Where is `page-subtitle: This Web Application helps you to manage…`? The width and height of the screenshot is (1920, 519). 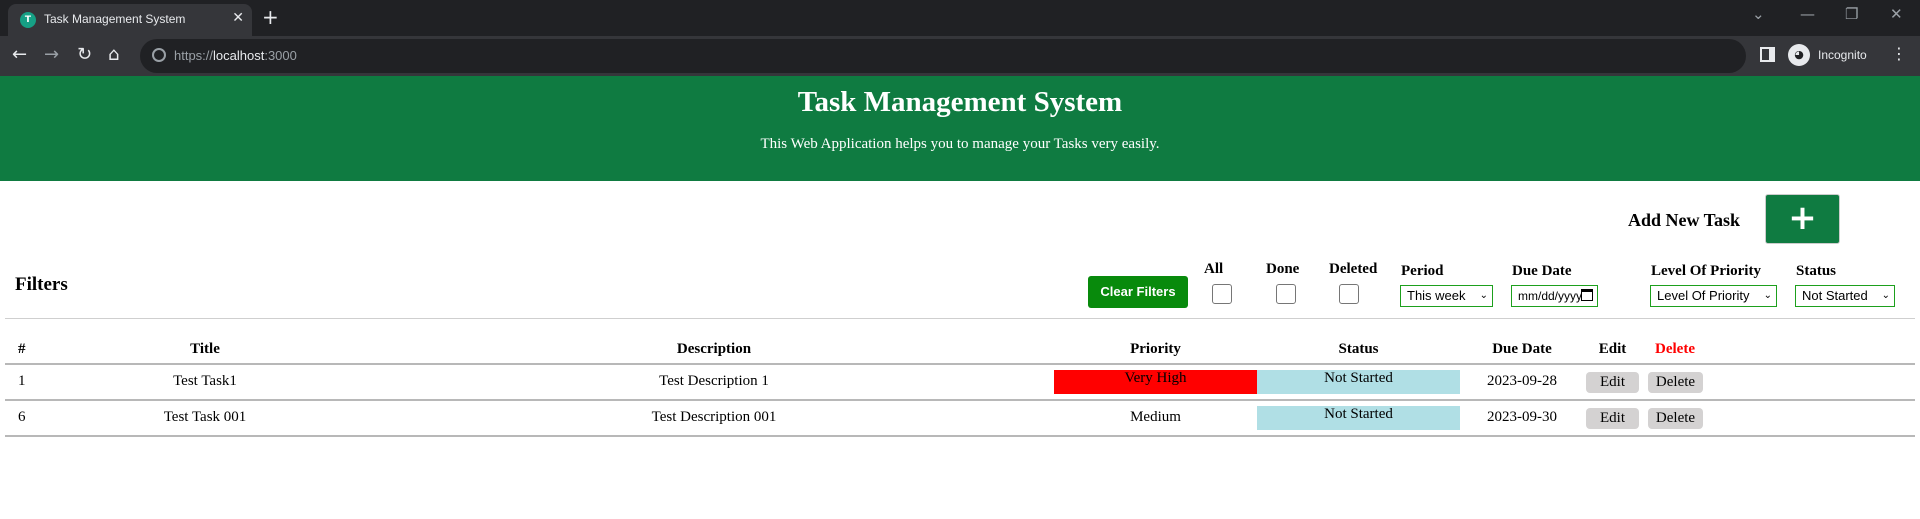
page-subtitle: This Web Application helps you to manage… is located at coordinates (960, 144).